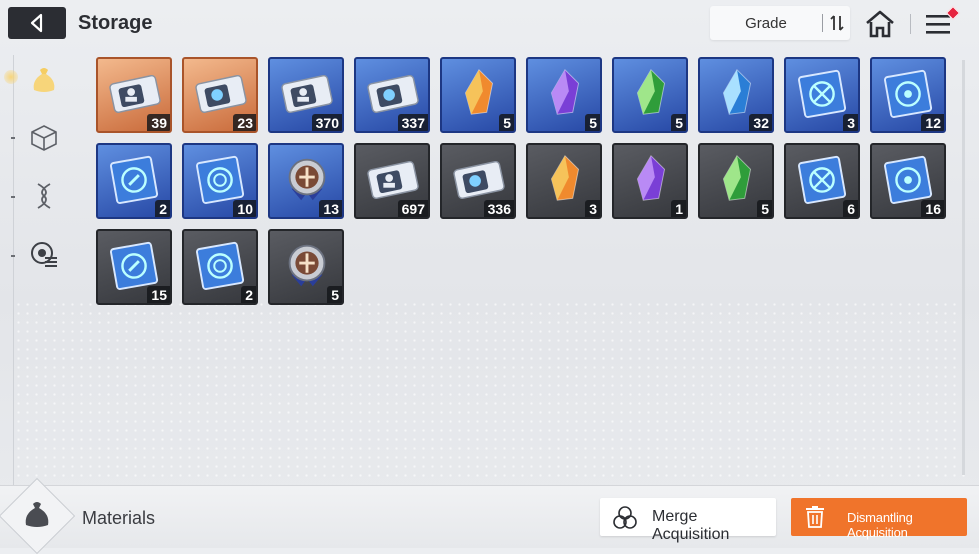 The width and height of the screenshot is (979, 554). I want to click on item-slot: 336, so click(478, 181).